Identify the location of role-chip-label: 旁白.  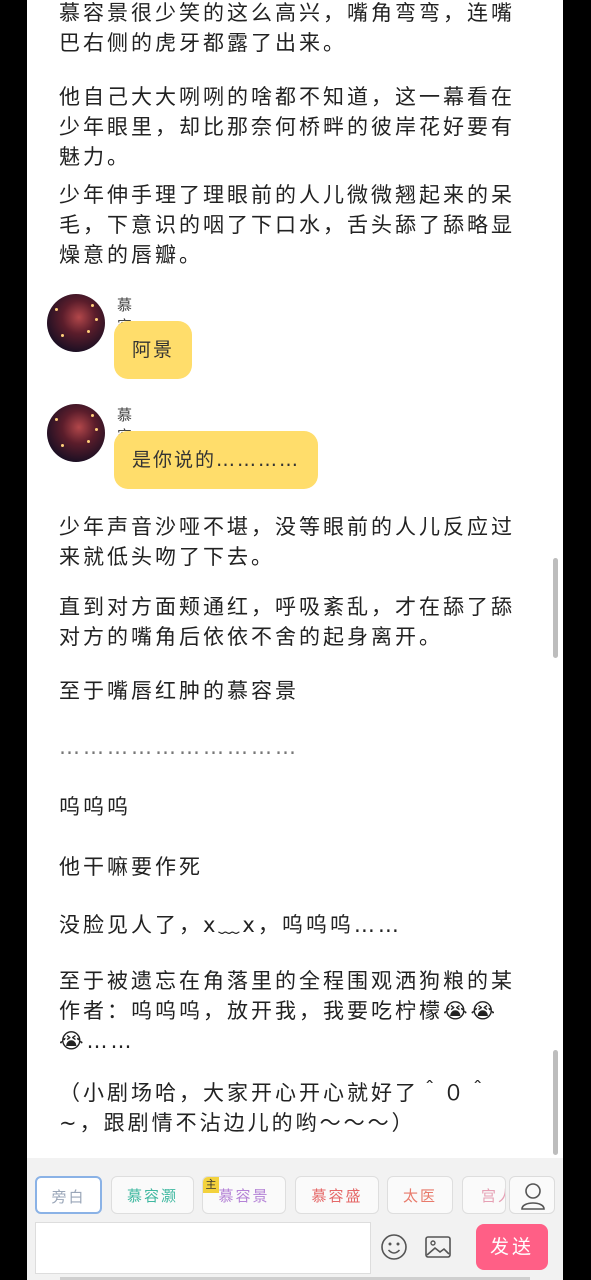
(68, 1197).